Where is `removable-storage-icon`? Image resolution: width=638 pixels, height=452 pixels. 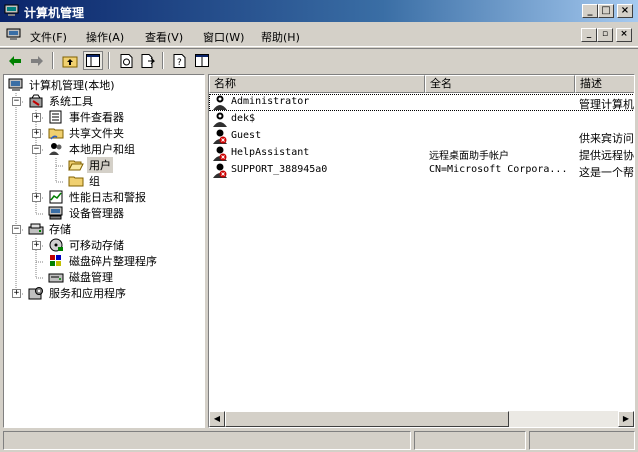
removable-storage-icon is located at coordinates (56, 245).